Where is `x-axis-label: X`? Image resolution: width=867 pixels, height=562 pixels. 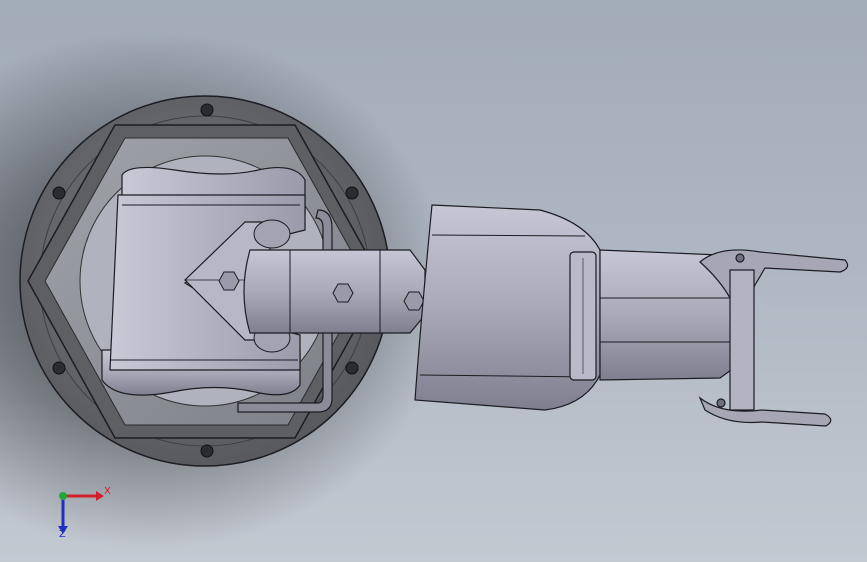
x-axis-label: X is located at coordinates (107, 491).